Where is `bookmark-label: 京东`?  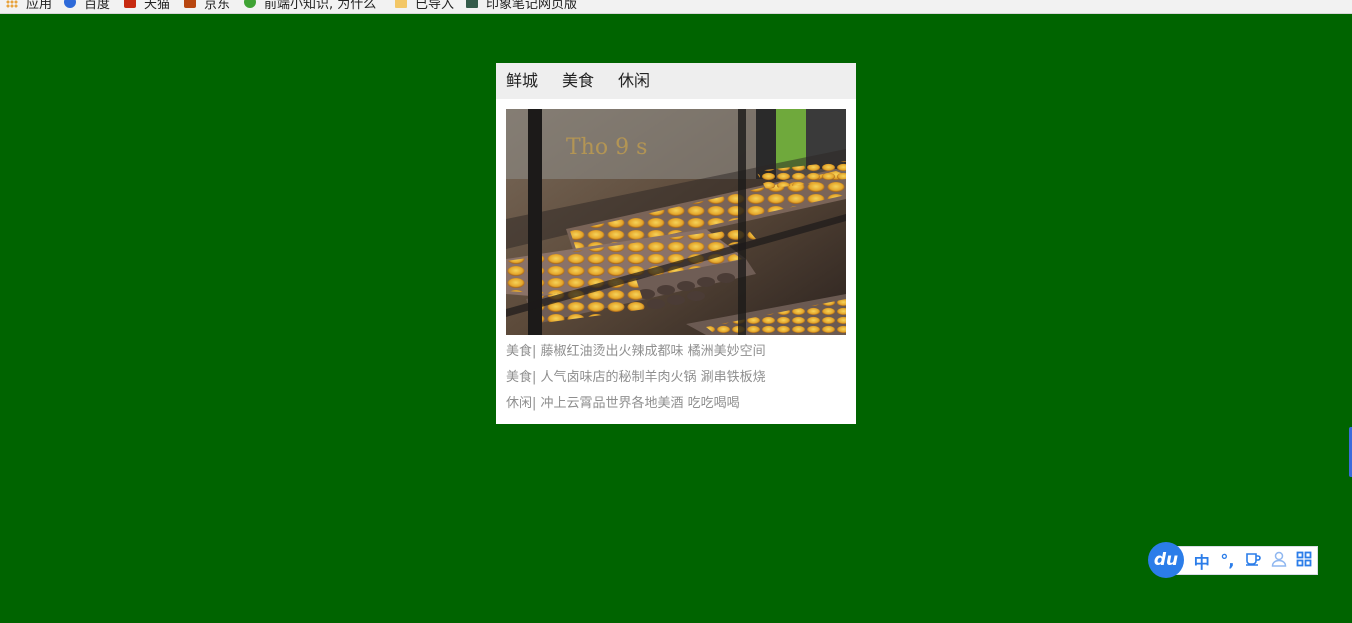 bookmark-label: 京东 is located at coordinates (217, 6).